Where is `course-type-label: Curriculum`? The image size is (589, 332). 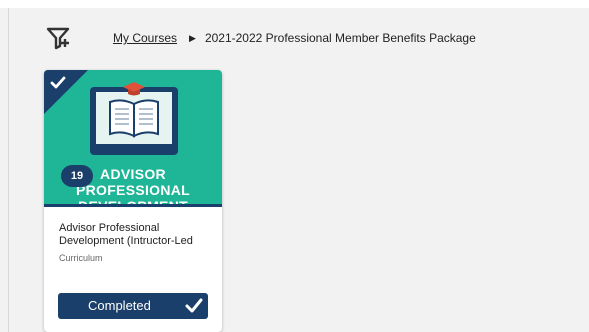
course-type-label: Curriculum is located at coordinates (81, 258).